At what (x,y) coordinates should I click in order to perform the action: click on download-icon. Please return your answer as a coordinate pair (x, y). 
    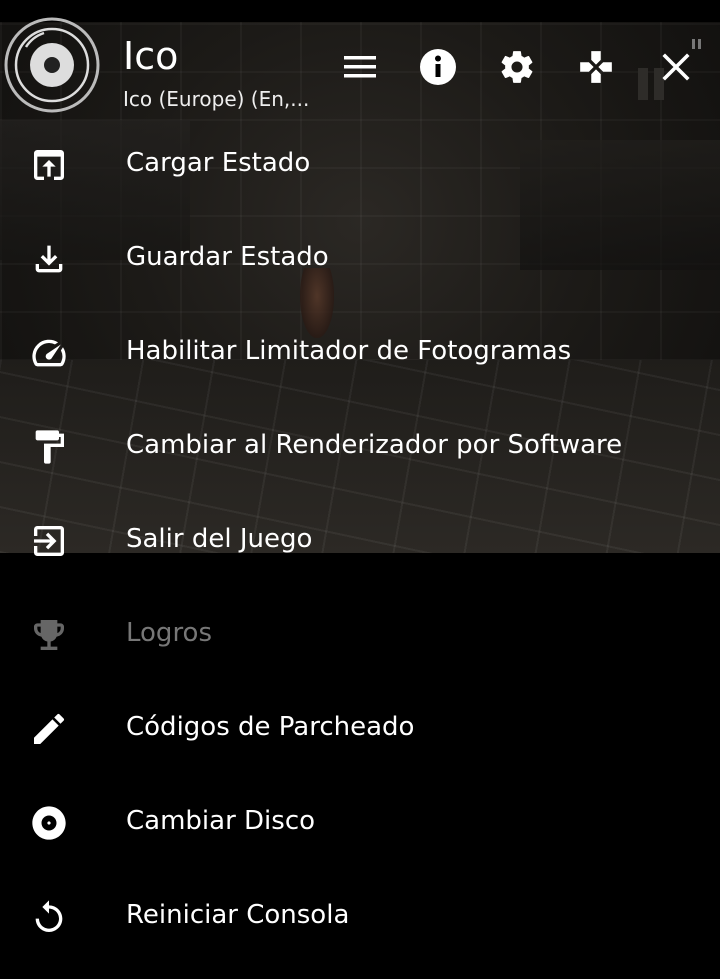
    Looking at the image, I should click on (49, 259).